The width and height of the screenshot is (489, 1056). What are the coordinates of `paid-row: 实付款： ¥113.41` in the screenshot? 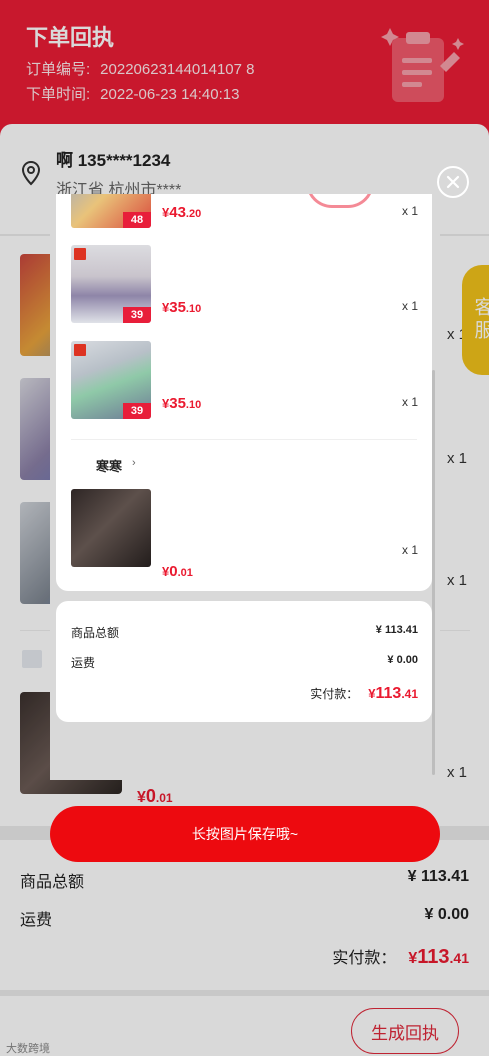 It's located at (364, 694).